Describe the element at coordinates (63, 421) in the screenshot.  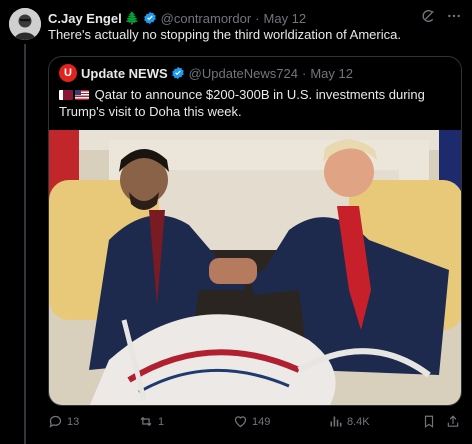
I see `reply-button: 13` at that location.